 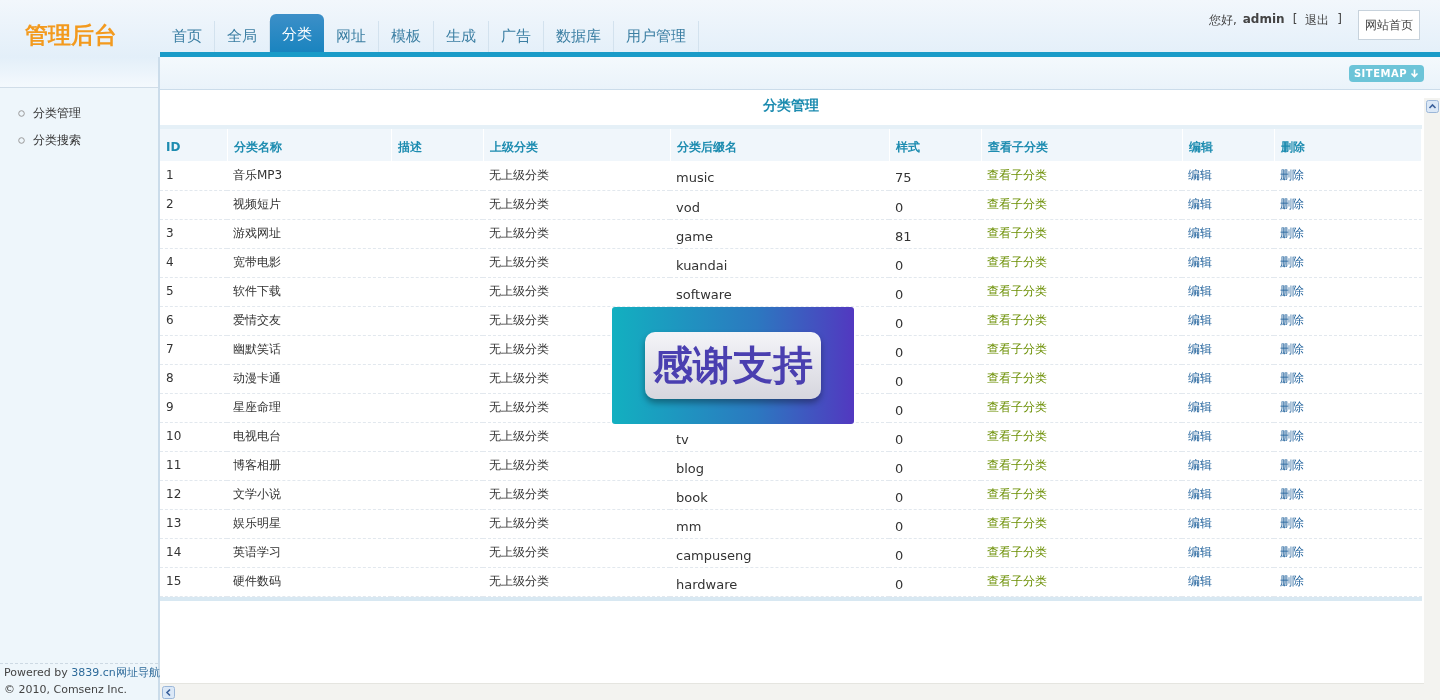 I want to click on table-cell: 英语学习, so click(x=257, y=552).